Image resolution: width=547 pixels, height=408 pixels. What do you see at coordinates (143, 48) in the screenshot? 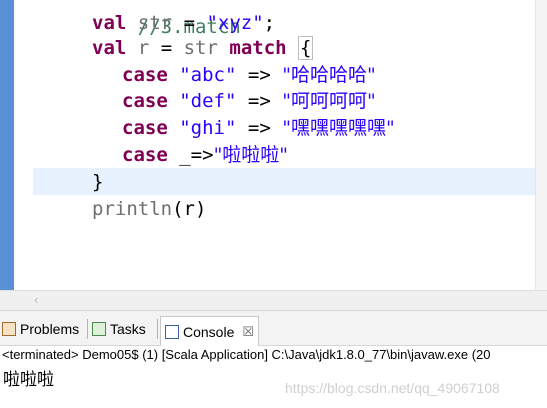
I see `identifier: r` at bounding box center [143, 48].